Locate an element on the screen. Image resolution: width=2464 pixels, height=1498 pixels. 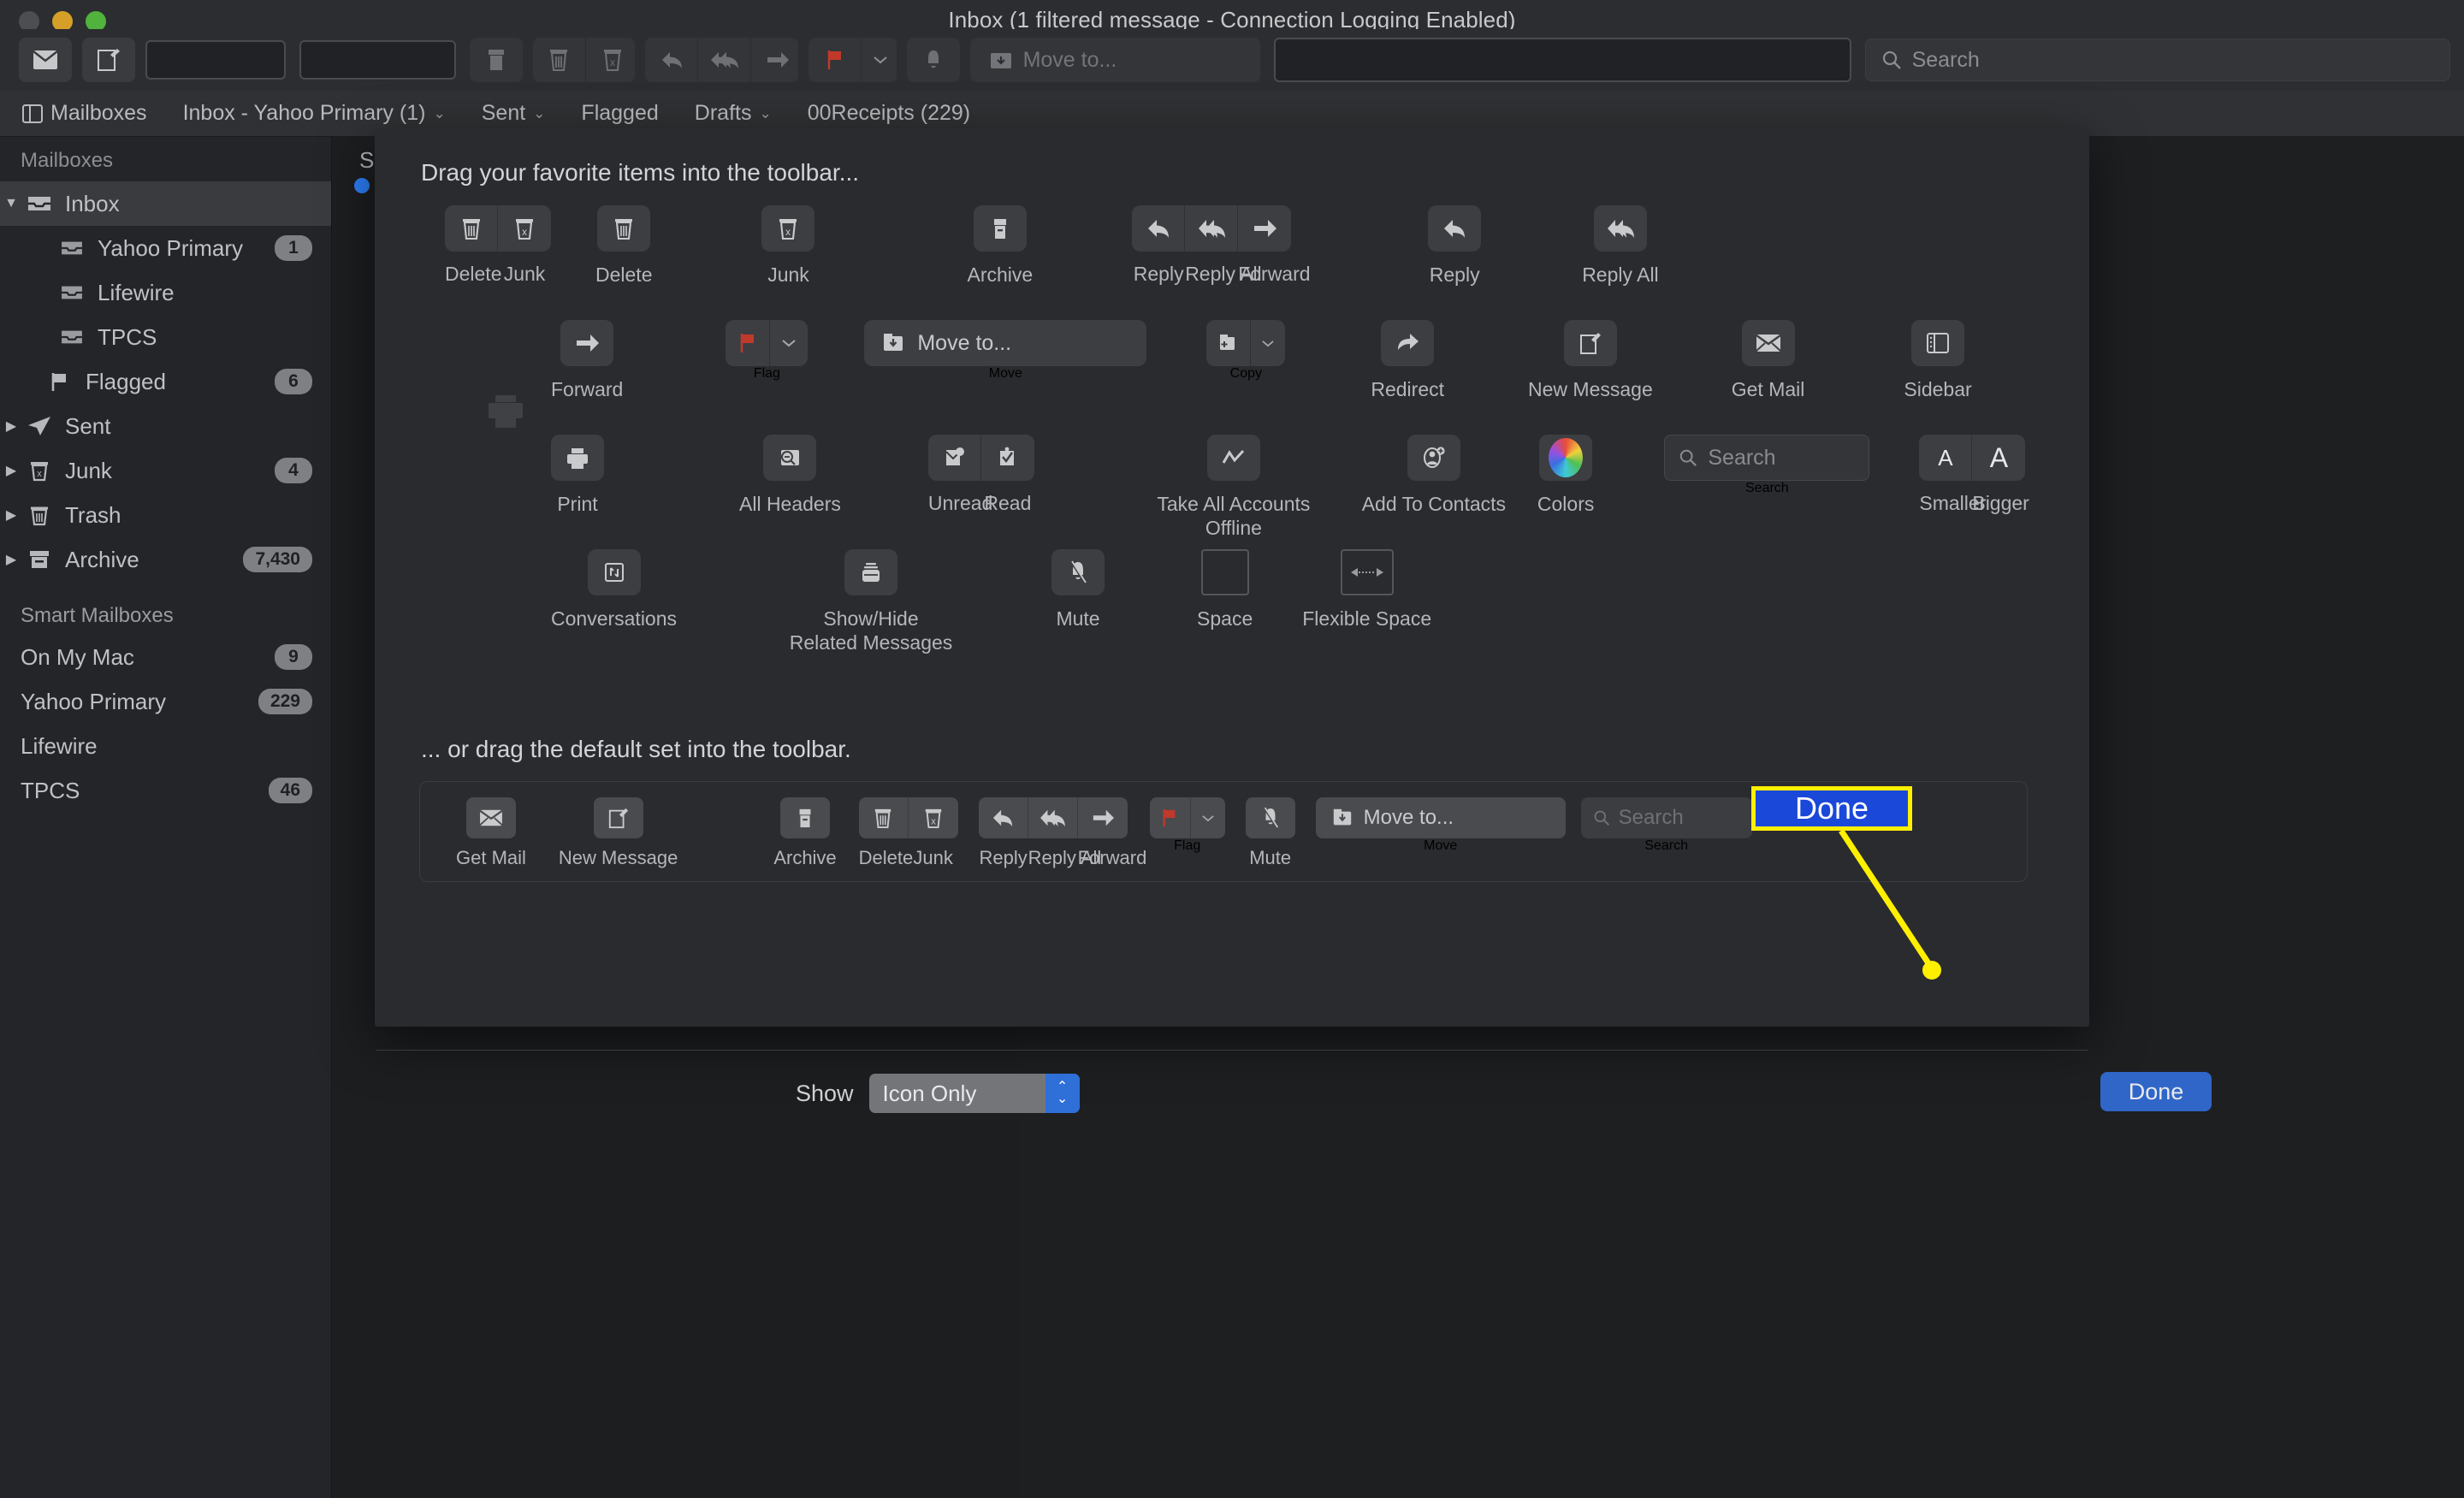
forward-button is located at coordinates (774, 60).